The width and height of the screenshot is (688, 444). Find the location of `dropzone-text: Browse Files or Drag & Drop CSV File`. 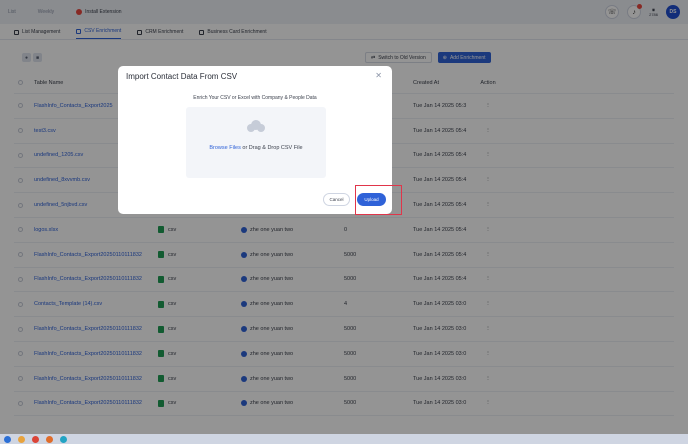

dropzone-text: Browse Files or Drag & Drop CSV File is located at coordinates (256, 148).